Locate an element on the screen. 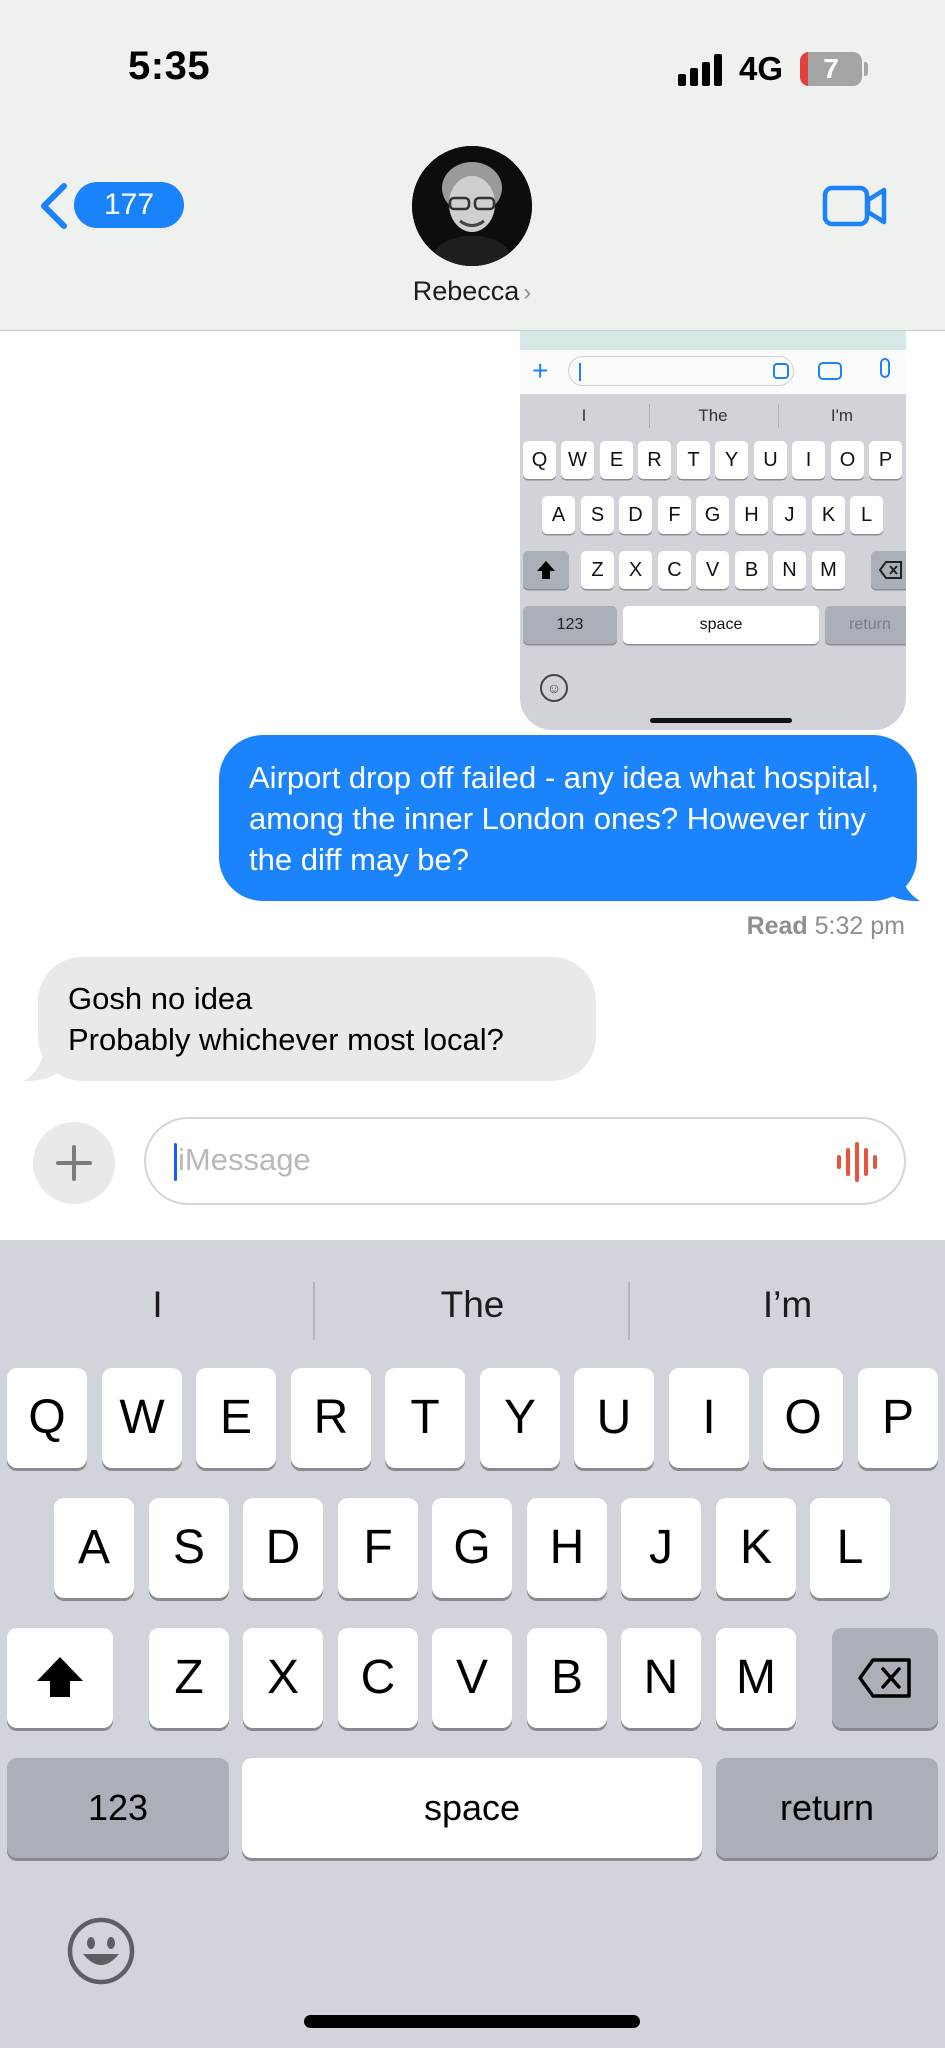 Image resolution: width=945 pixels, height=2048 pixels. screenshot-key: G is located at coordinates (712, 515).